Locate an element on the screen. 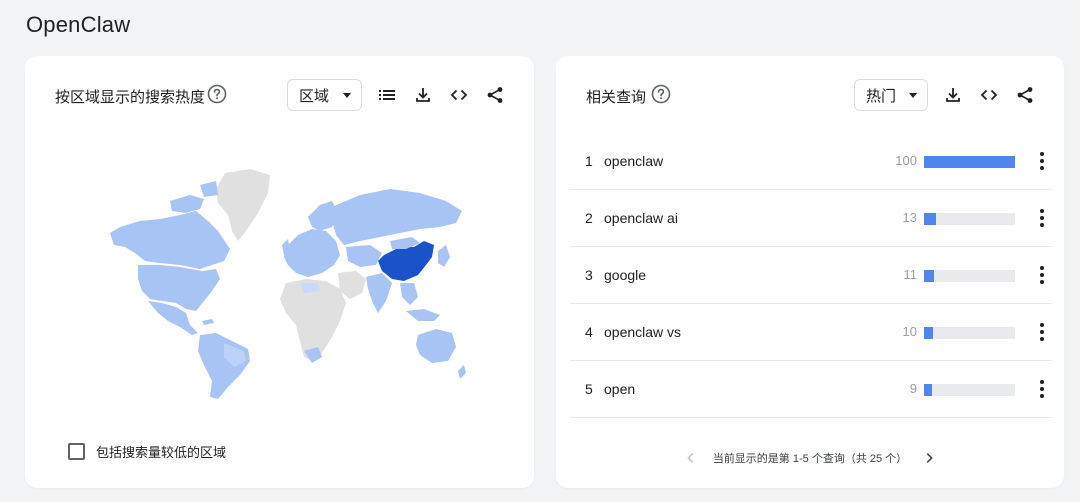 This screenshot has width=1080, height=502. related-queries-title: 相关查询 is located at coordinates (616, 97).